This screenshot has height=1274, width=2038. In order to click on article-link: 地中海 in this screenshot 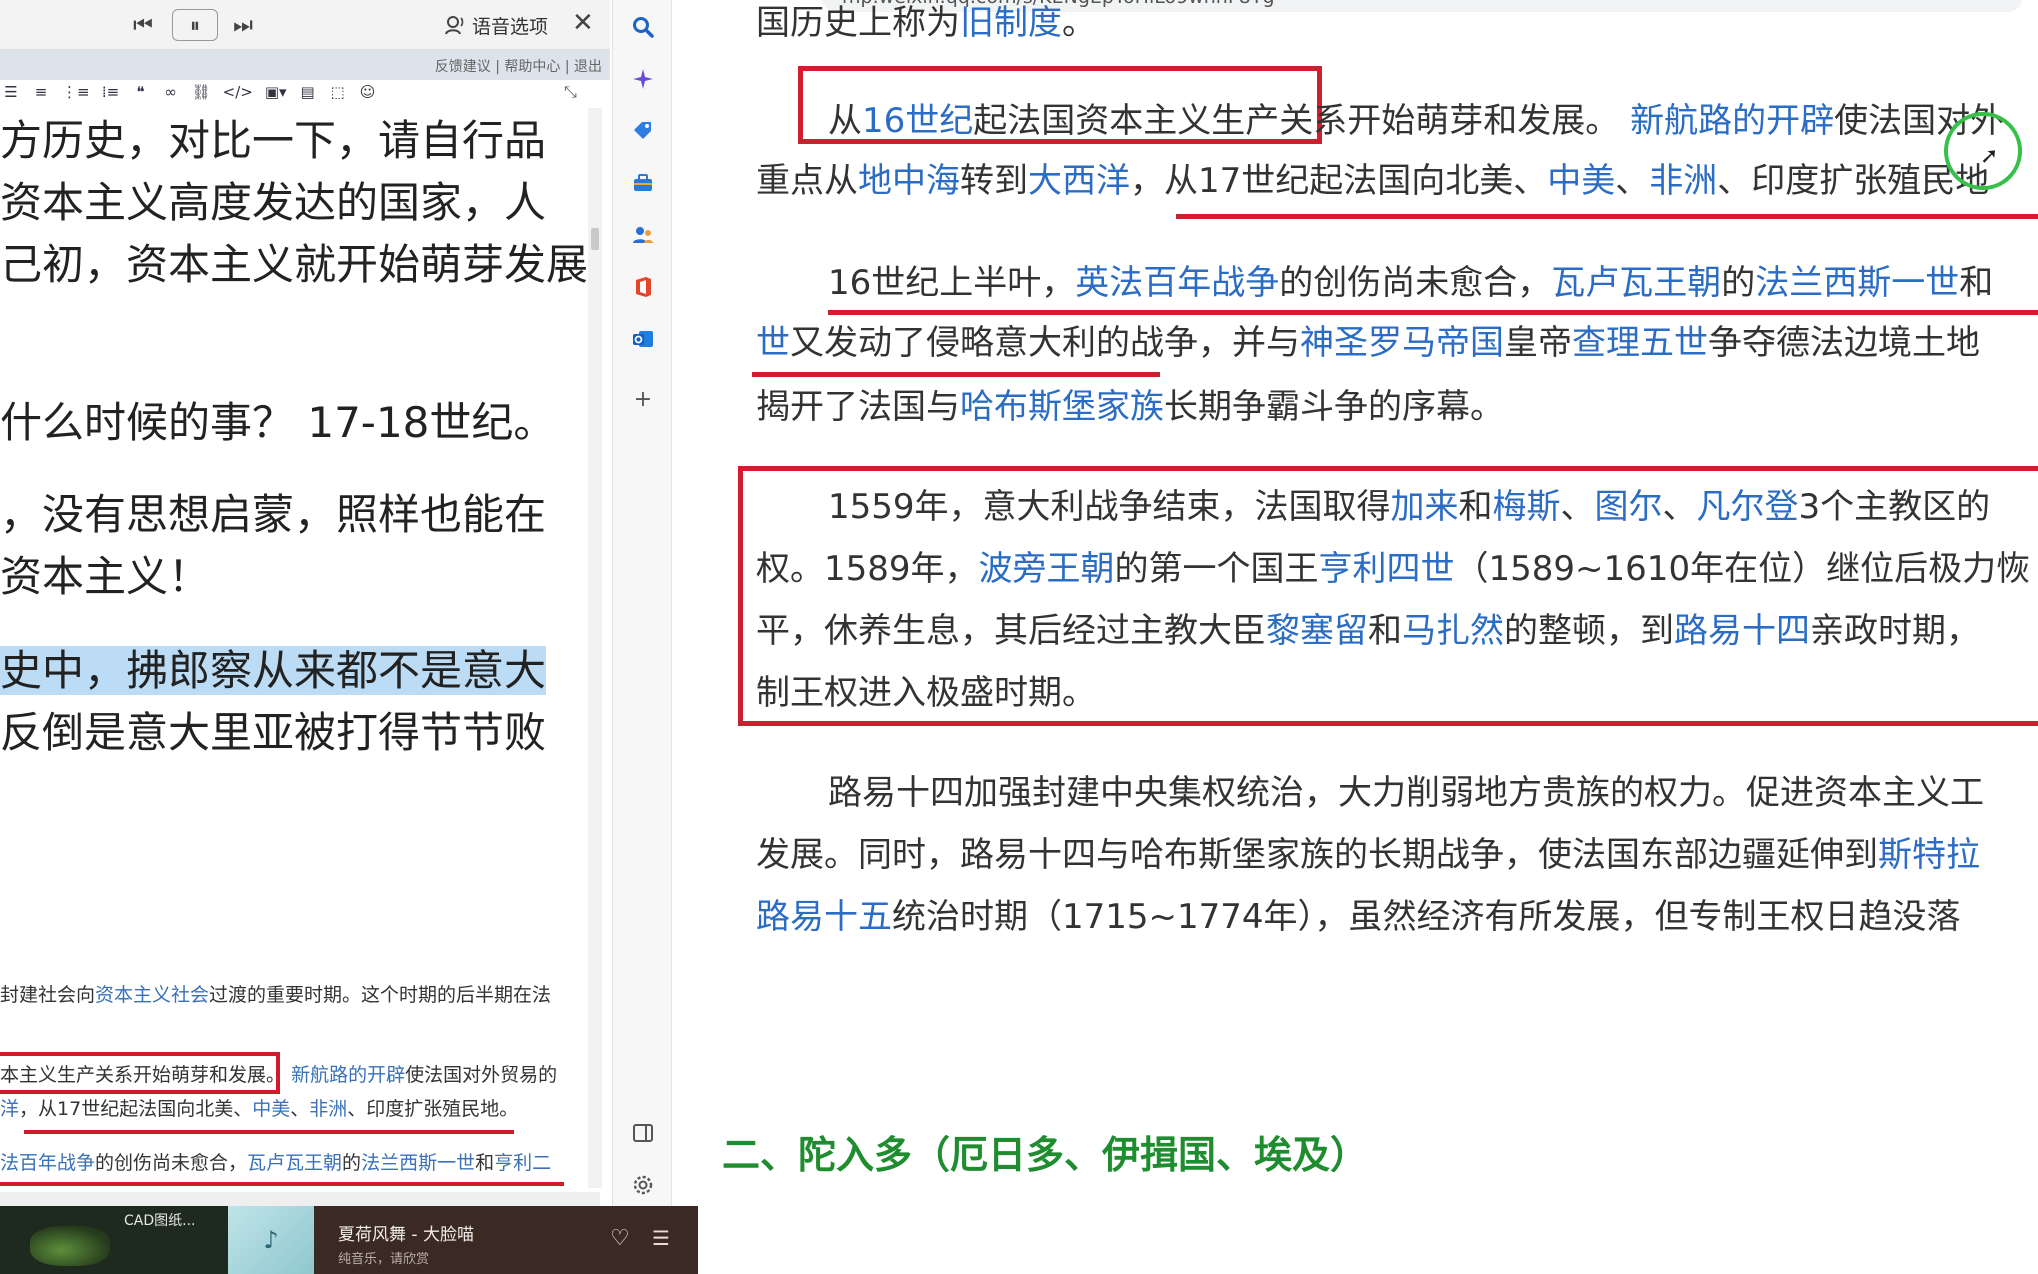, I will do `click(909, 181)`.